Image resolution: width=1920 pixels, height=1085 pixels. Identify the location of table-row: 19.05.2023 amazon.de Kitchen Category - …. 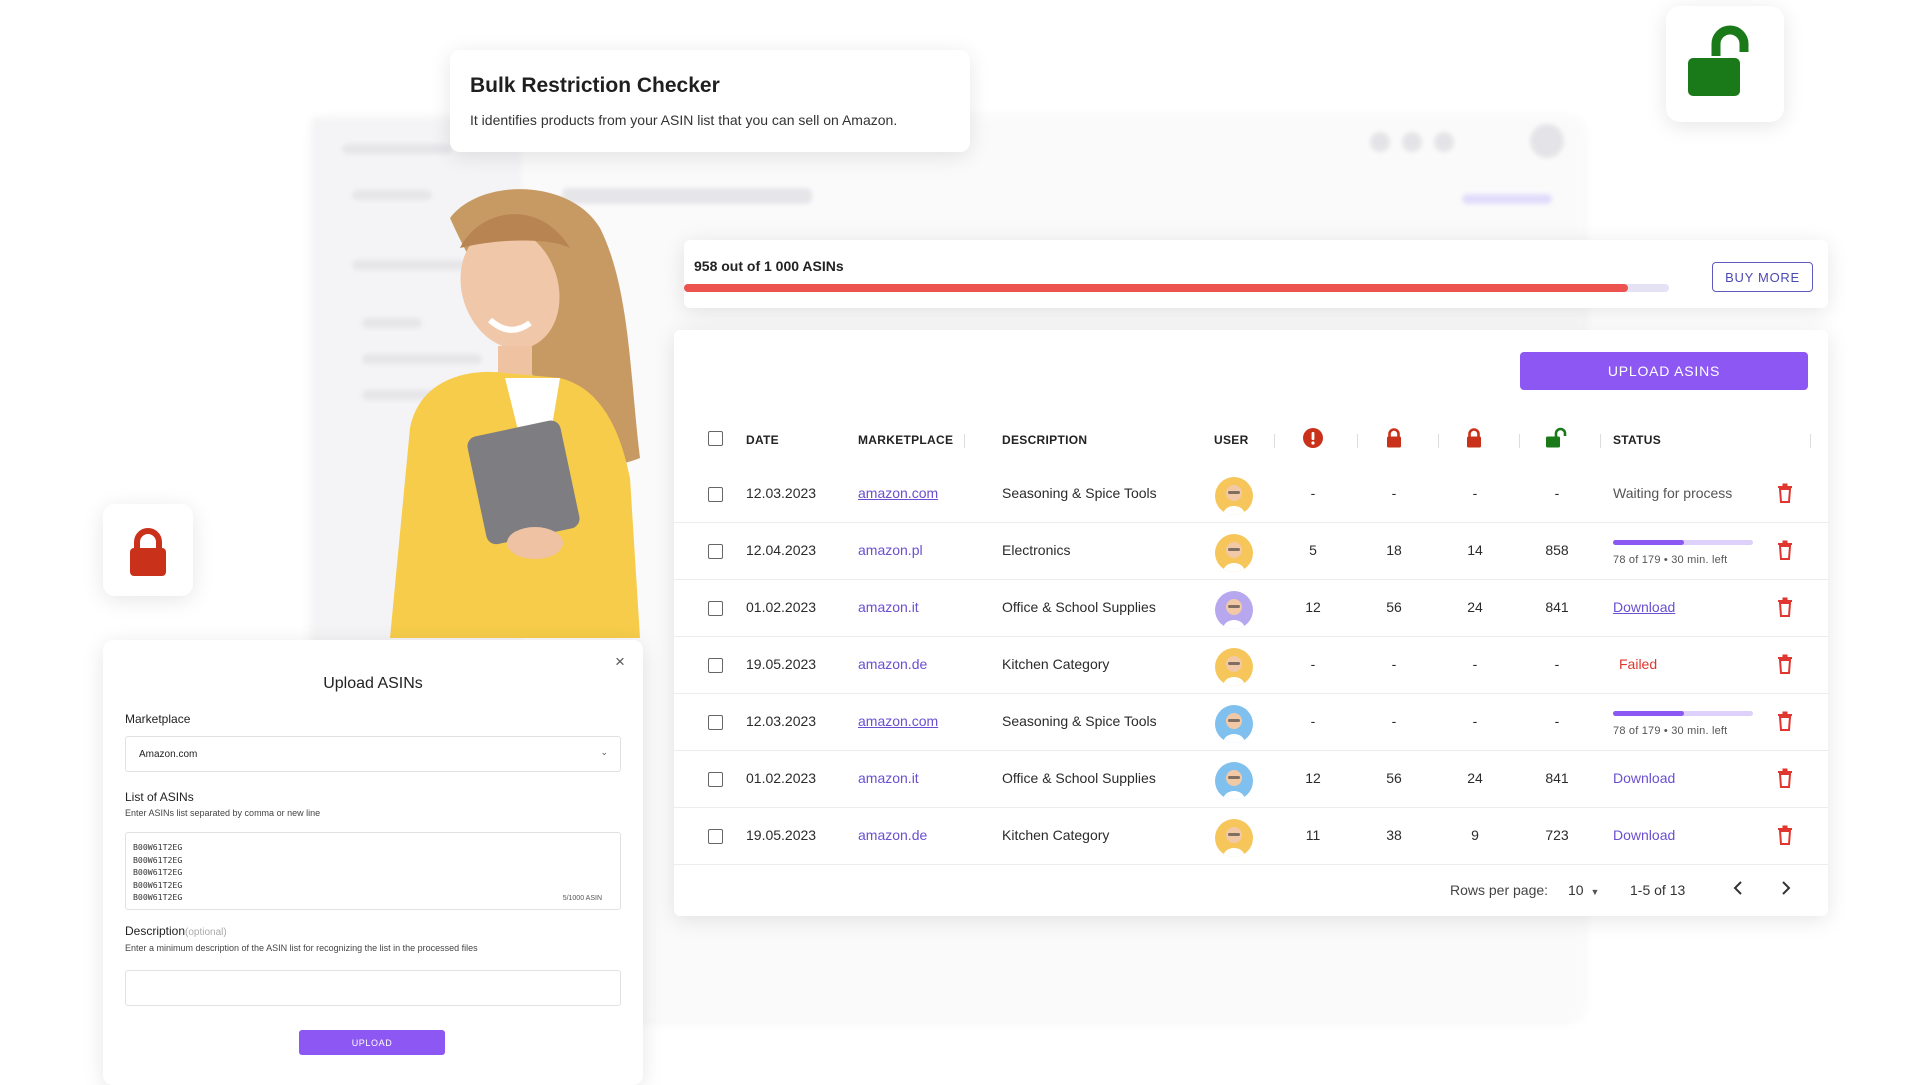
(1251, 665).